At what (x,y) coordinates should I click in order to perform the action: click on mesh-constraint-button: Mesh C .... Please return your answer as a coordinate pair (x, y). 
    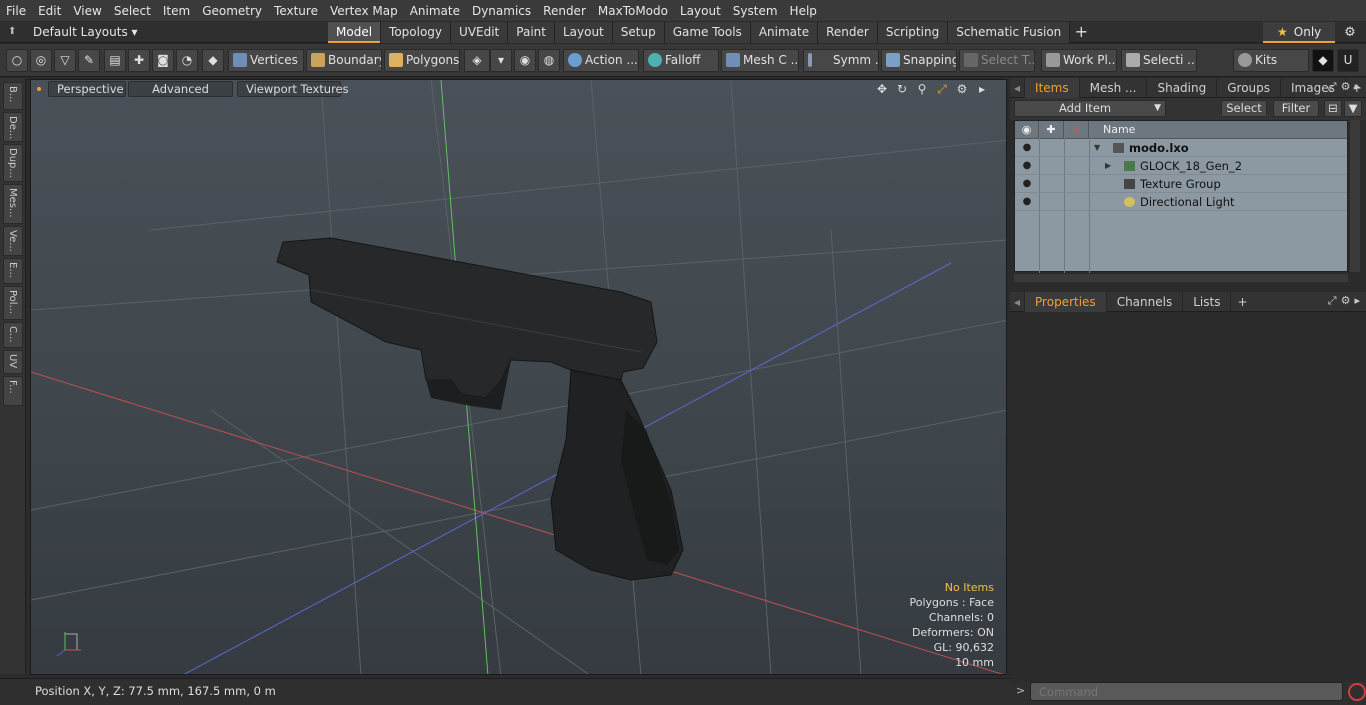
    Looking at the image, I should click on (760, 60).